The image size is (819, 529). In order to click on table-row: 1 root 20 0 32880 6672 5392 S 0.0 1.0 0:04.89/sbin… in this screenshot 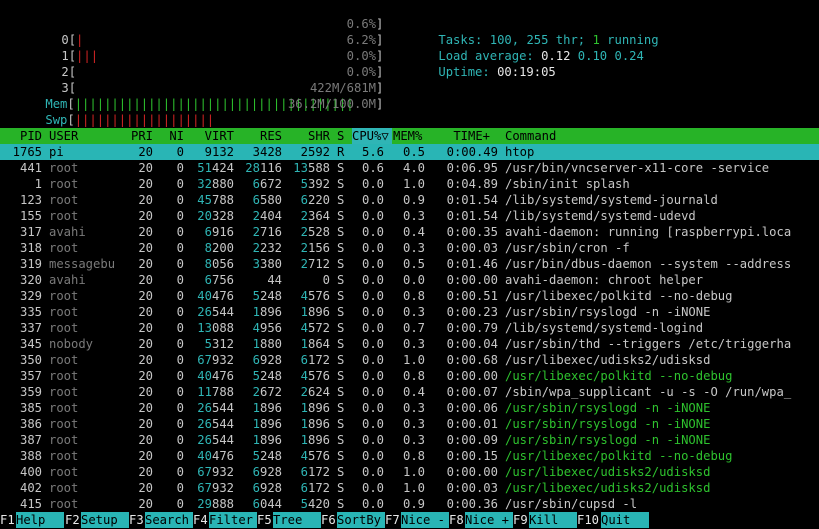, I will do `click(409, 184)`.